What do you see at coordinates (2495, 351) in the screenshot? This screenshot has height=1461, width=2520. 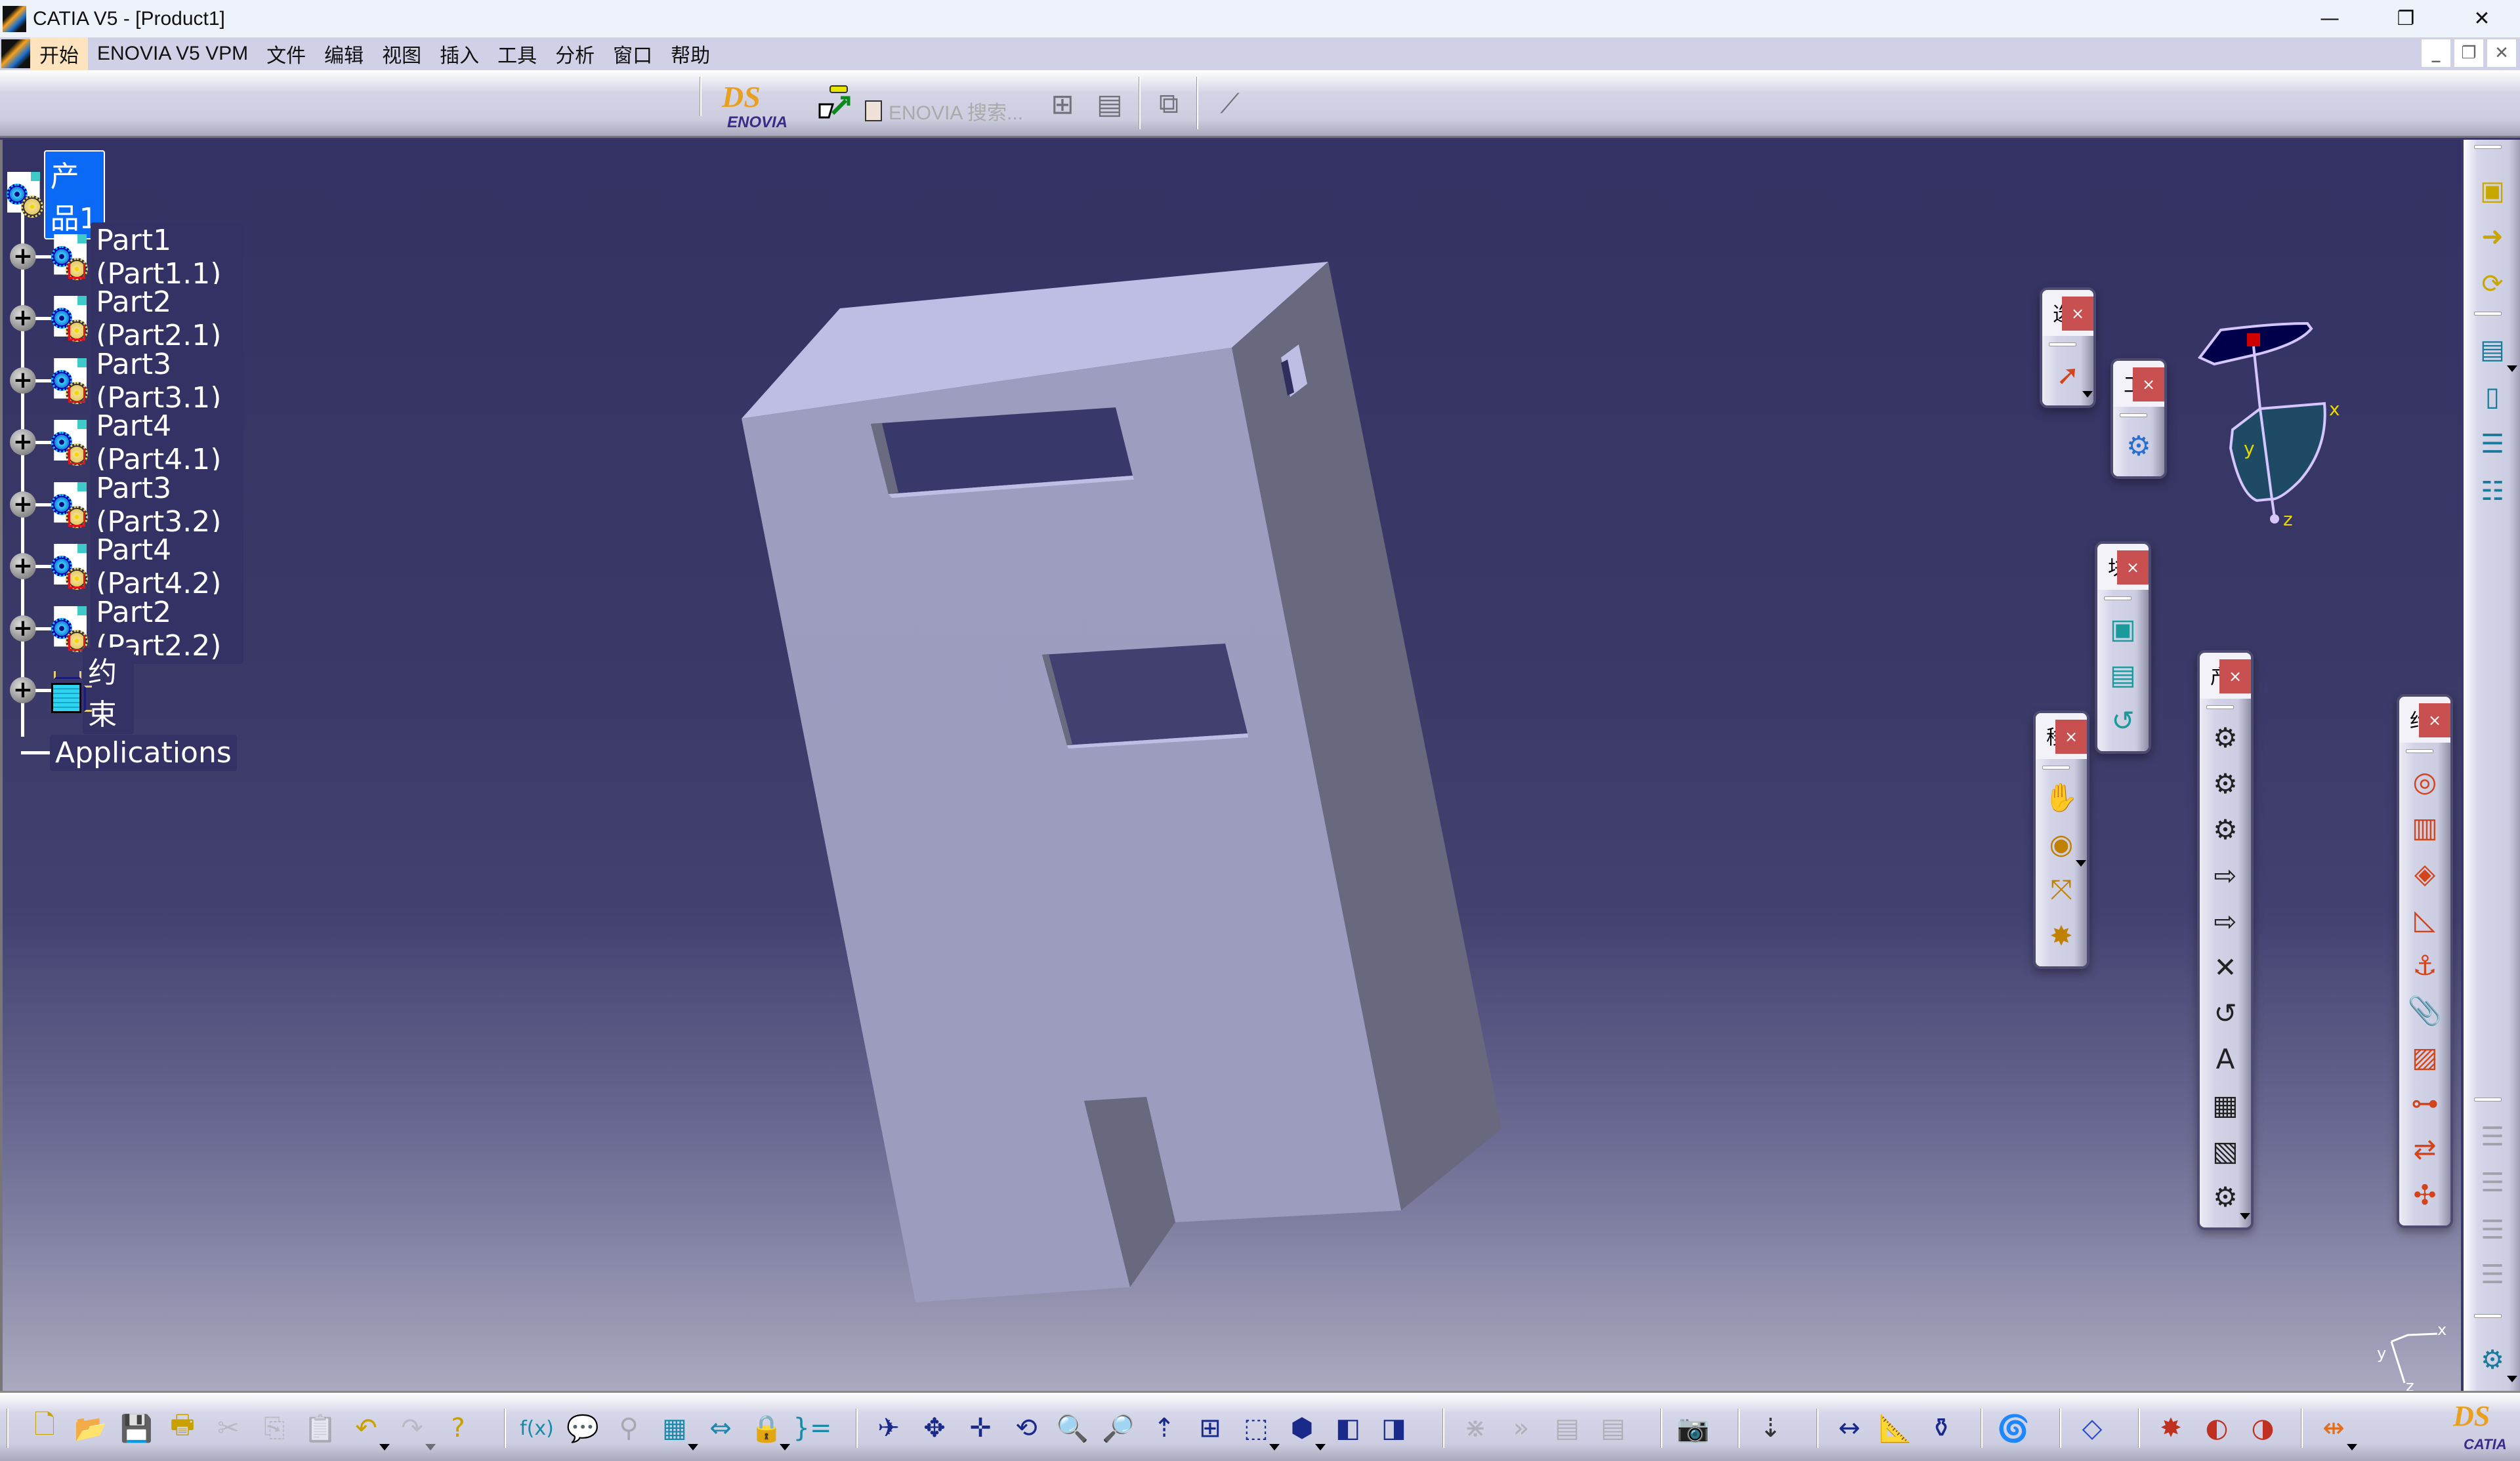 I see `scenes-icon: ▤` at bounding box center [2495, 351].